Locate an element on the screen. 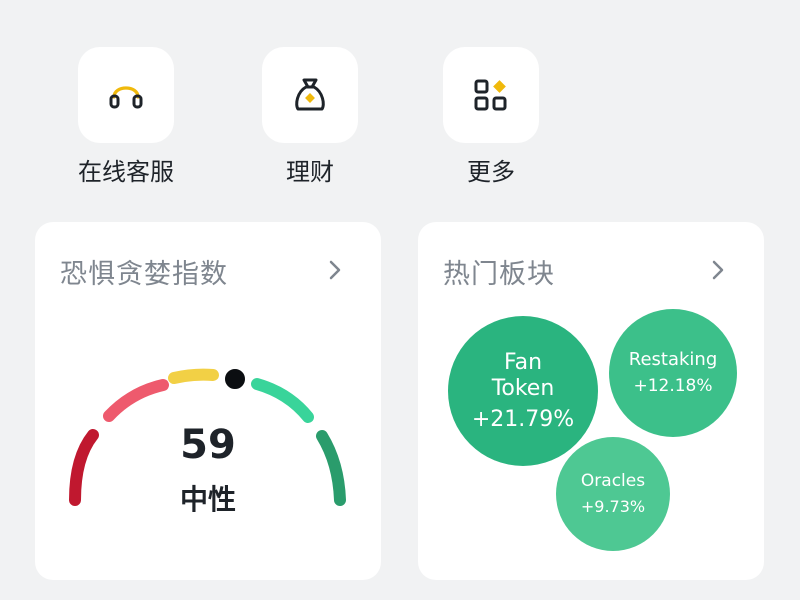  sector-change: +21.79% is located at coordinates (523, 419).